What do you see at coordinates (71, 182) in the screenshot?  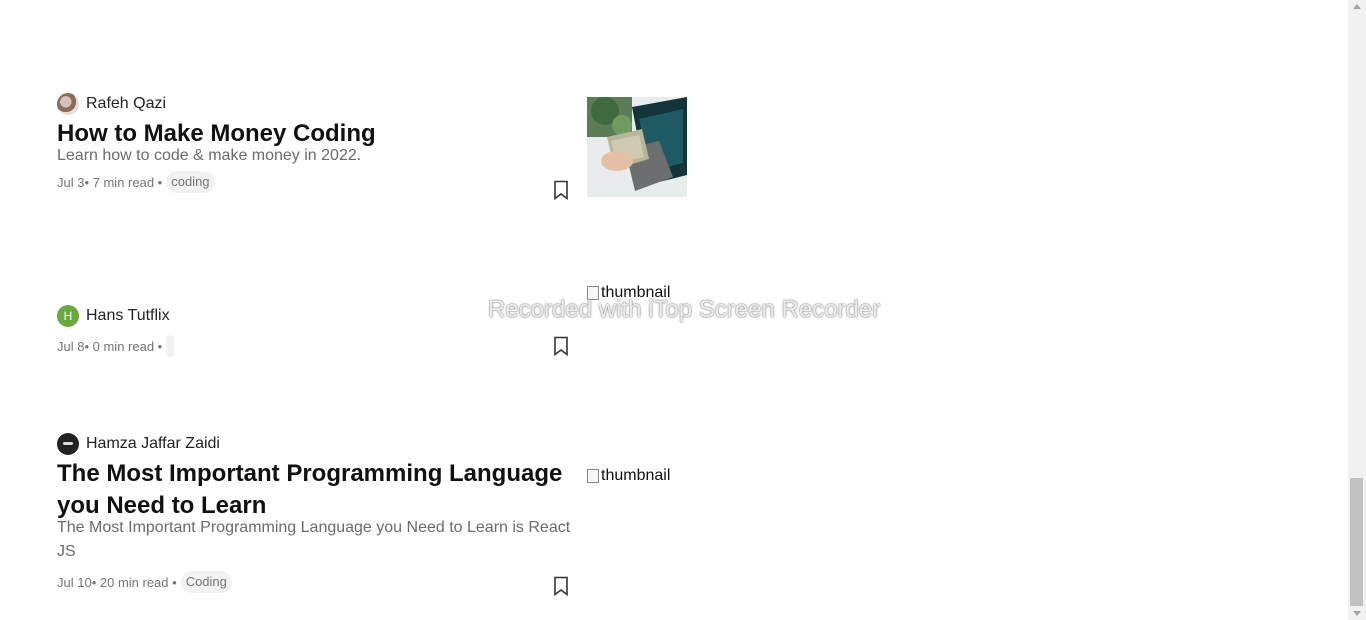 I see `article-date: Jul 3` at bounding box center [71, 182].